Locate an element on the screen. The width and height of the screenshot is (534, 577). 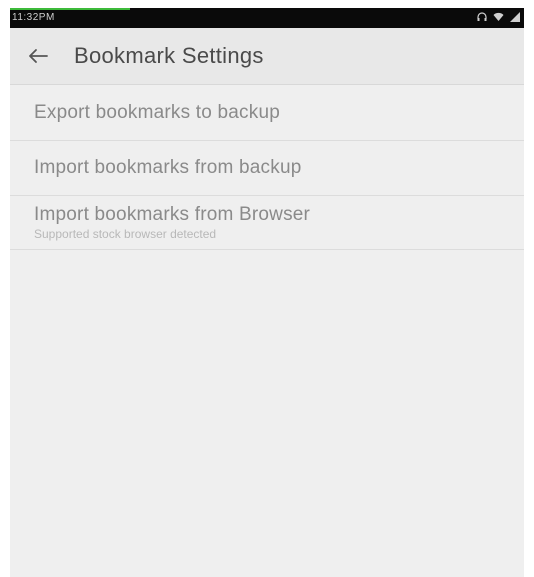
status-icons is located at coordinates (498, 19).